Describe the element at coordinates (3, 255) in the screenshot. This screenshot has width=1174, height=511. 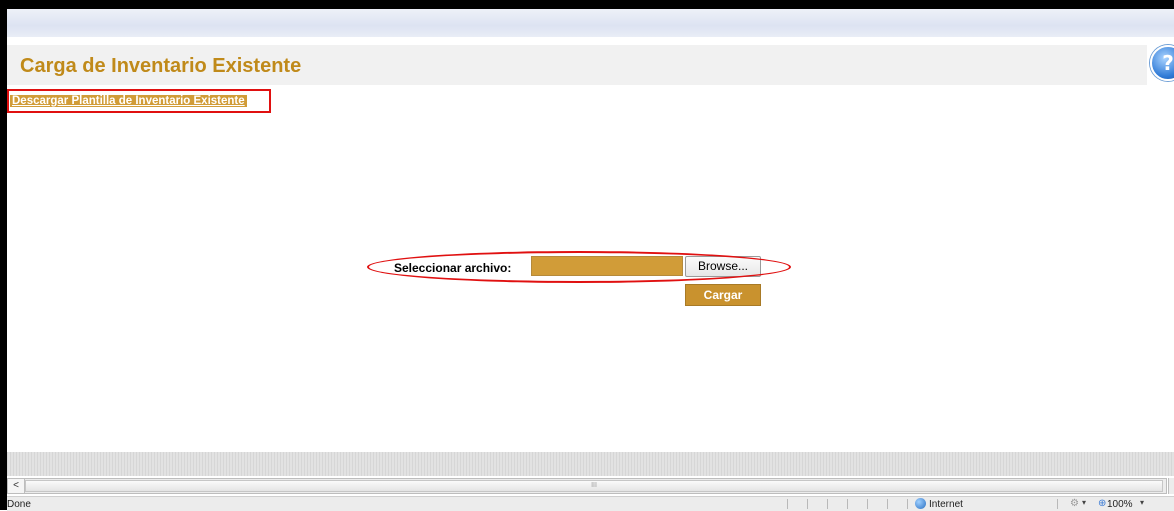
I see `window-frame-left` at that location.